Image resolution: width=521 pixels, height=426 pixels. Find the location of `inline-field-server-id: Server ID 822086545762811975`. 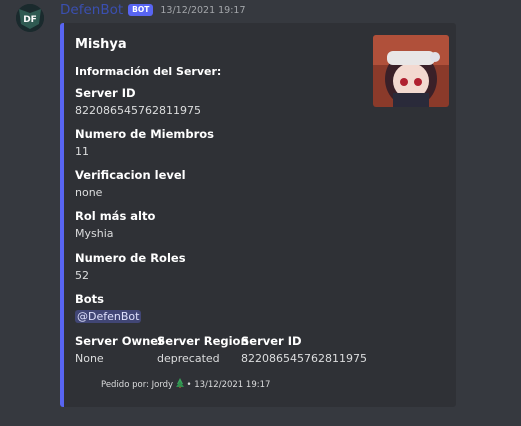

inline-field-server-id: Server ID 822086545762811975 is located at coordinates (304, 350).